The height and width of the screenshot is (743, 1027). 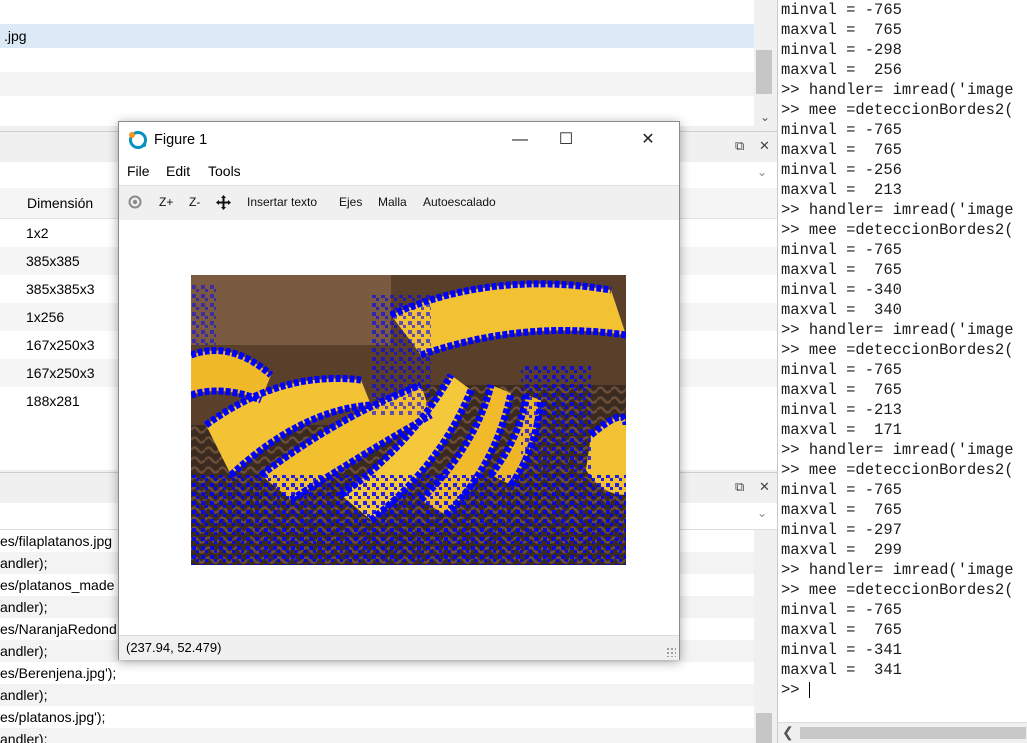 What do you see at coordinates (520, 140) in the screenshot?
I see `minimize-icon: —` at bounding box center [520, 140].